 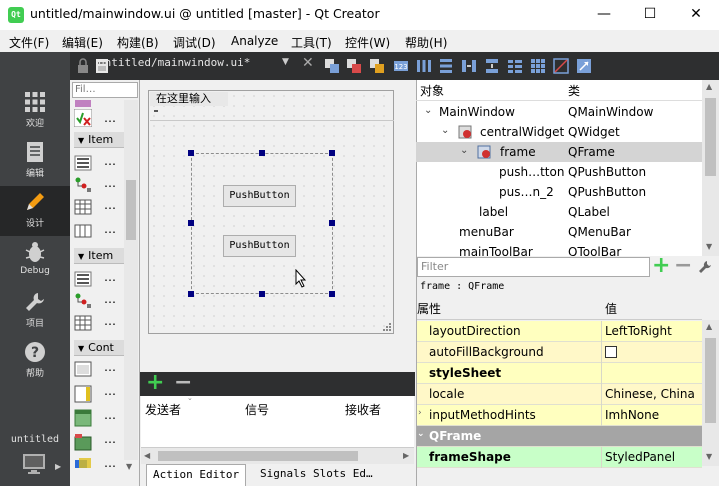 What do you see at coordinates (406, 455) in the screenshot?
I see `scroll-right-arrow-icon: ▶` at bounding box center [406, 455].